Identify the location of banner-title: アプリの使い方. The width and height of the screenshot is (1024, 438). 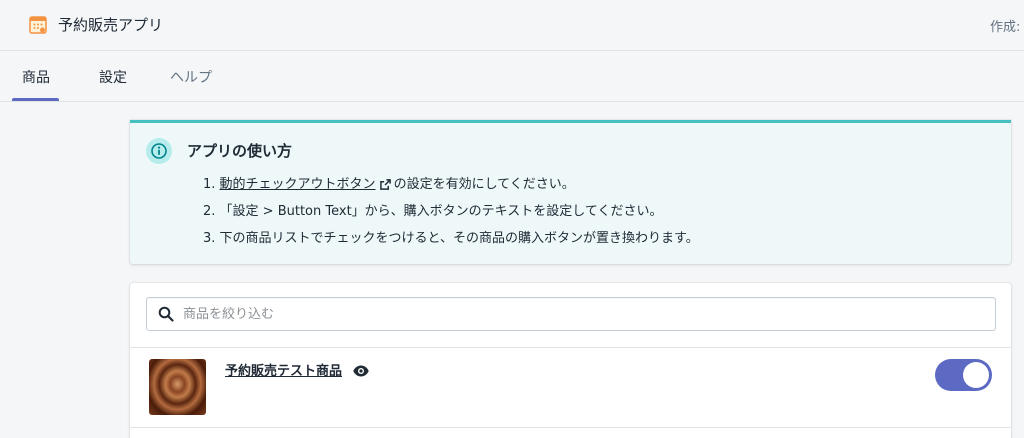
(240, 151).